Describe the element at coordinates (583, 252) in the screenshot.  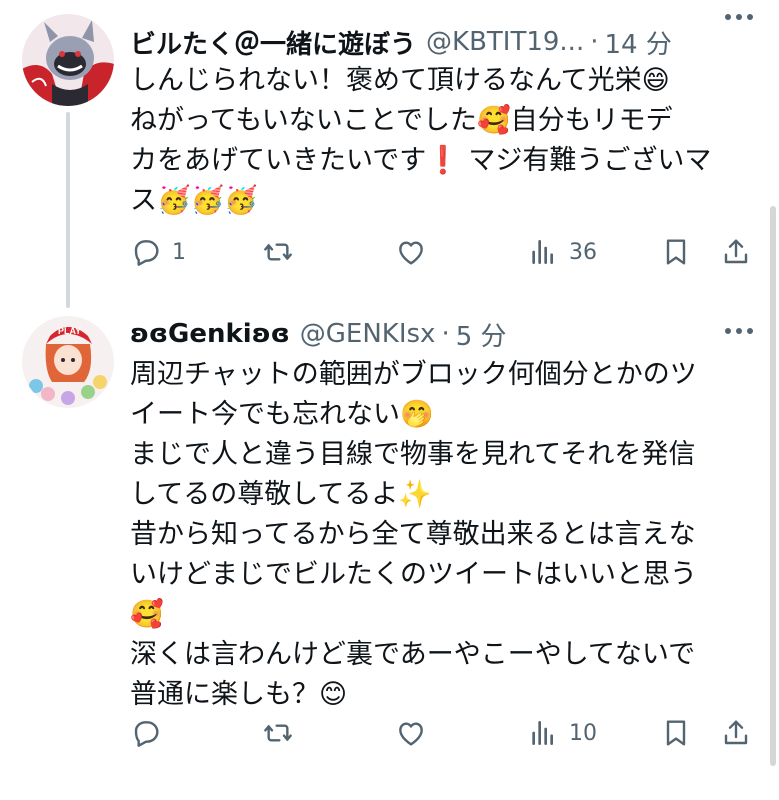
I see `view-count: 36` at that location.